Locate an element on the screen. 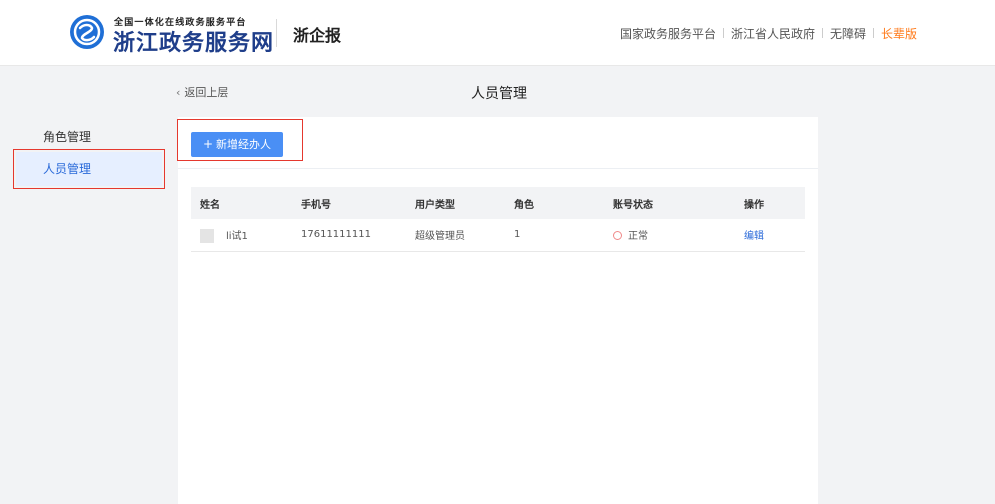  cell-name: li试1 is located at coordinates (241, 235).